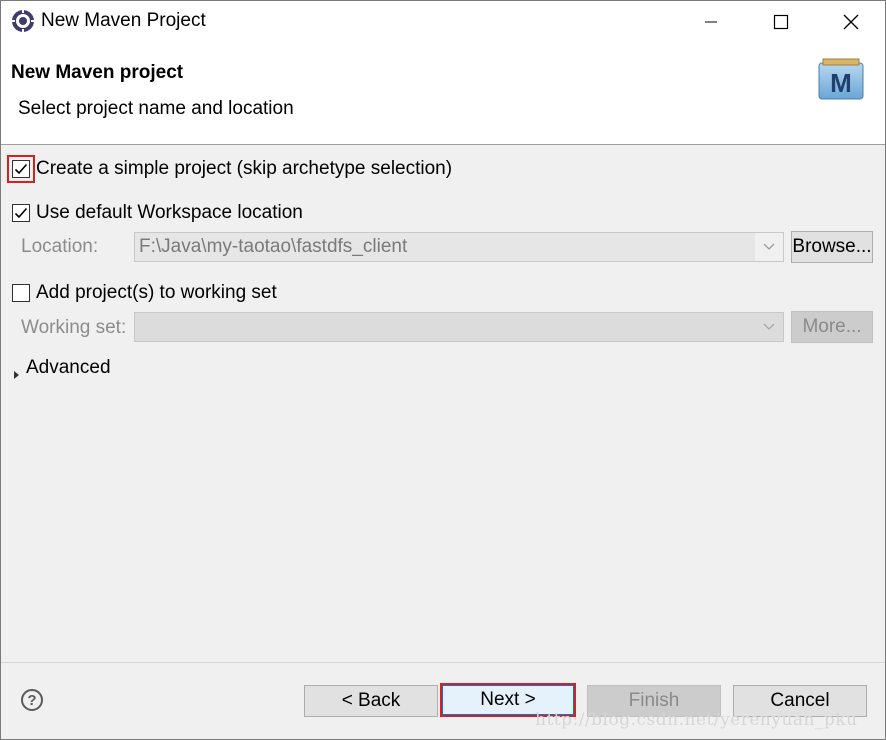  I want to click on eclipse-gear-icon, so click(23, 21).